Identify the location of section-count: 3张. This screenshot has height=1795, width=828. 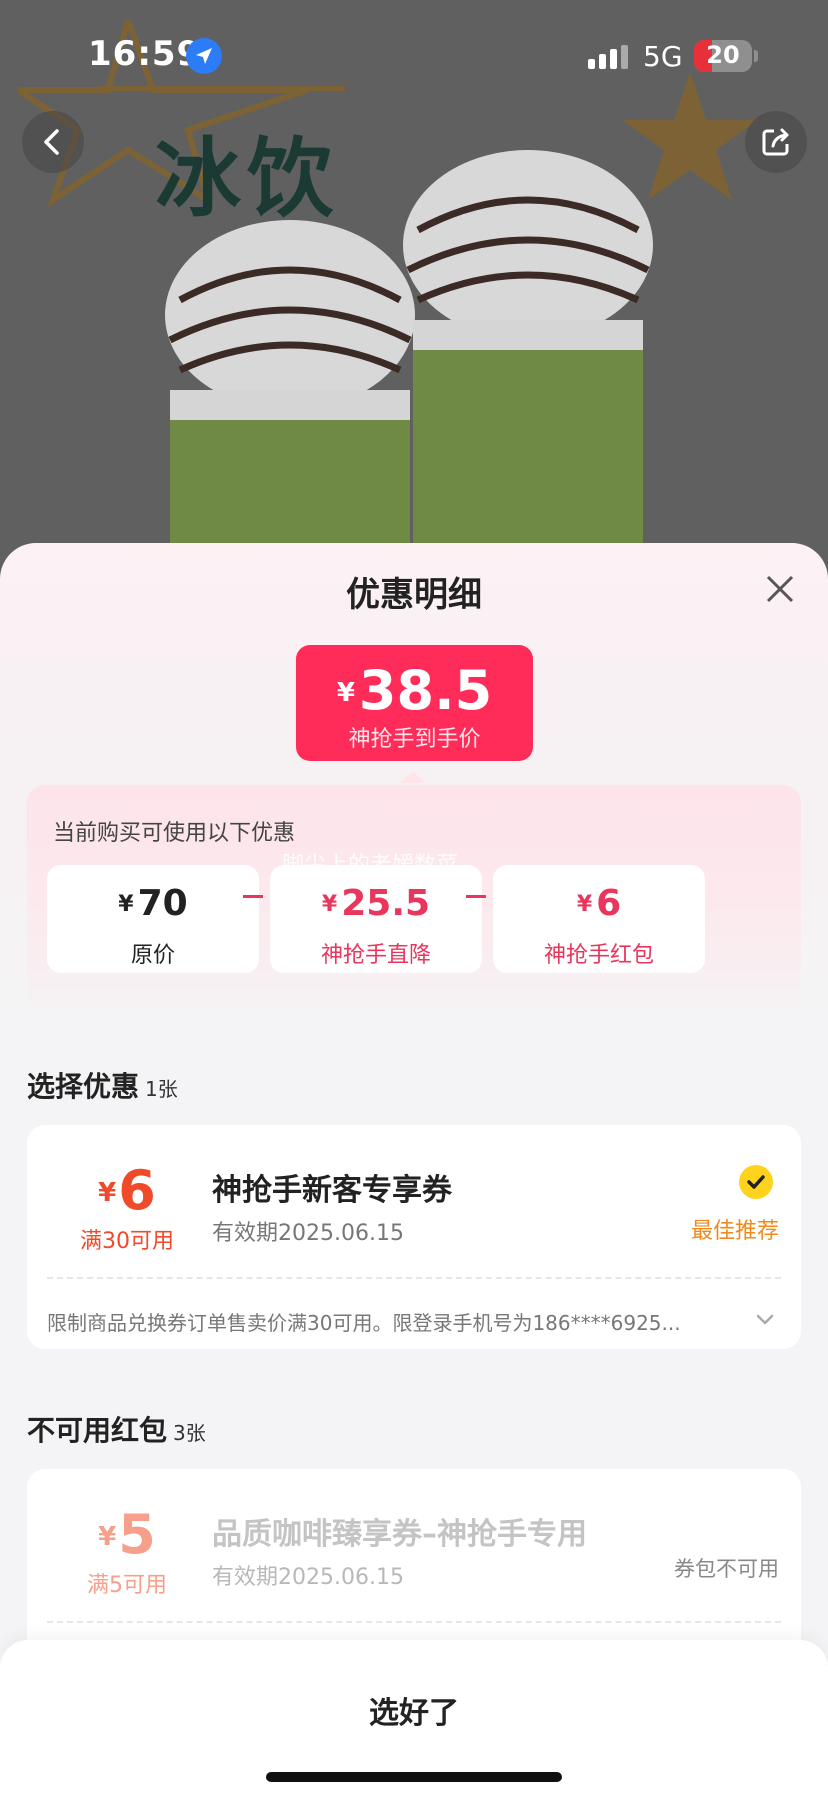
(189, 1433).